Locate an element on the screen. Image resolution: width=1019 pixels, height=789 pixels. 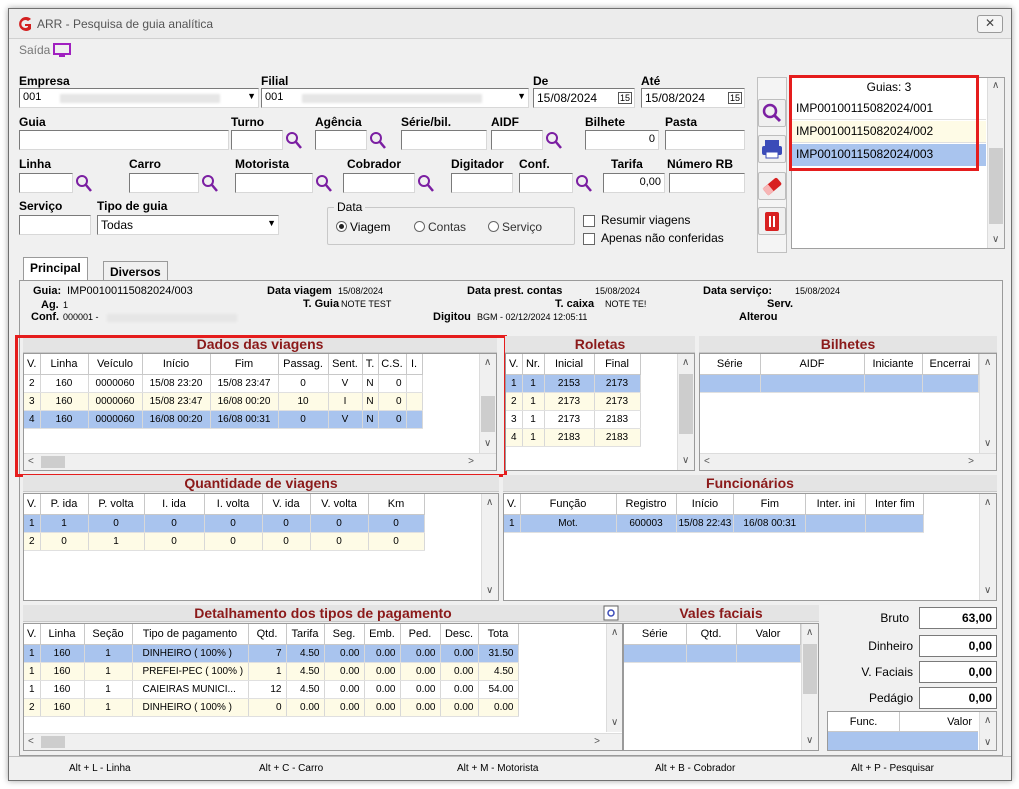
quantidade-col-header: P. volta is located at coordinates (116, 504).